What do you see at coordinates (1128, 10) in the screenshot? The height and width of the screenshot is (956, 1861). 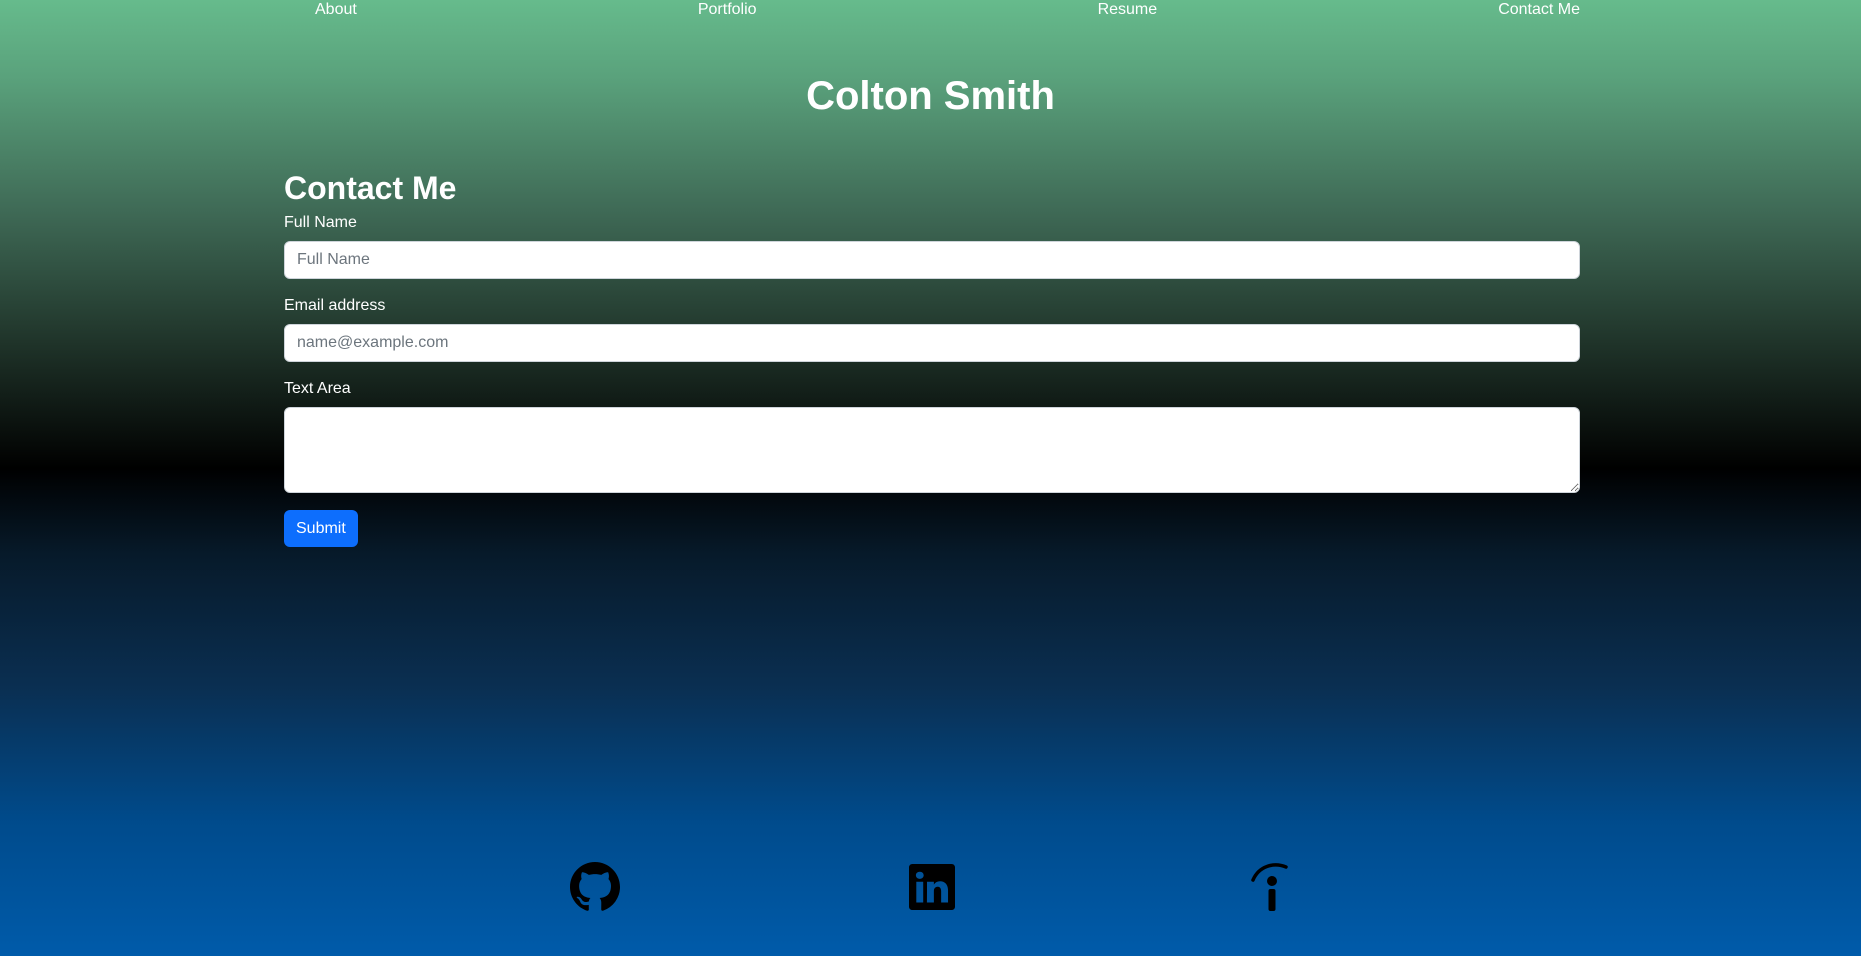 I see `nav-resume-link: Resume` at bounding box center [1128, 10].